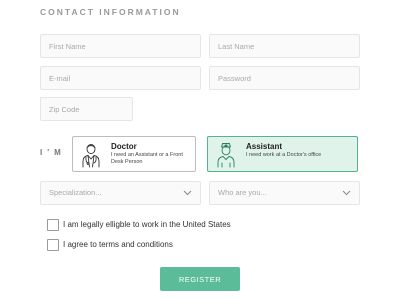  Describe the element at coordinates (284, 46) in the screenshot. I see `last-name-input` at that location.